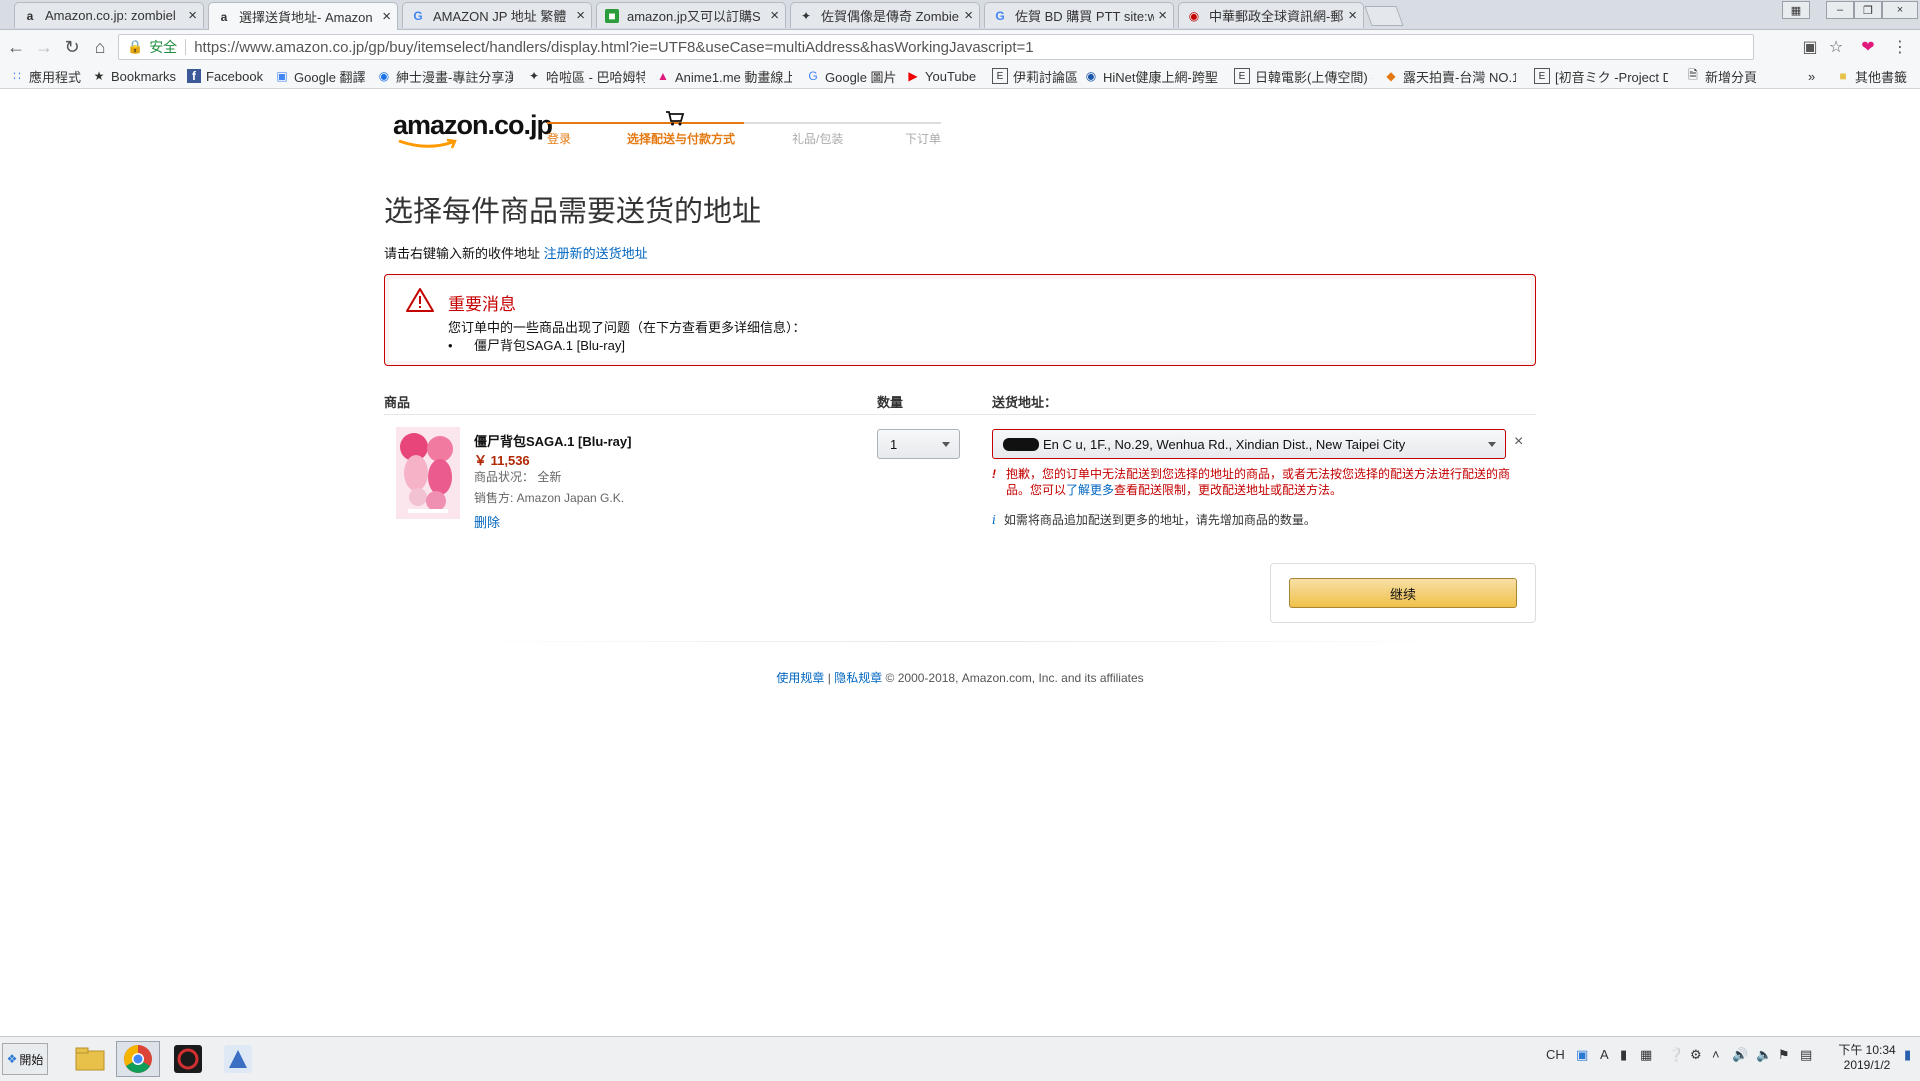 Image resolution: width=1920 pixels, height=1081 pixels. I want to click on quantity-select: 1, so click(918, 444).